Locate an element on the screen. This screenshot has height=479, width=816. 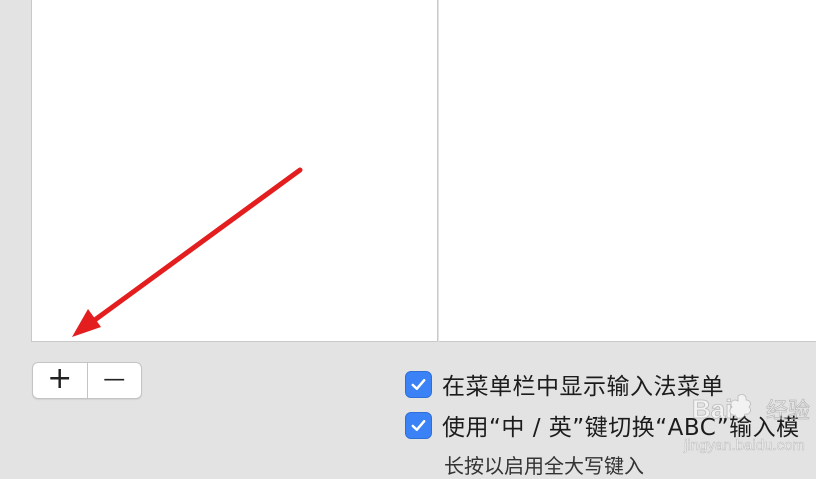
caps-lock-hint: 长按以启用全大写键入 is located at coordinates (544, 466).